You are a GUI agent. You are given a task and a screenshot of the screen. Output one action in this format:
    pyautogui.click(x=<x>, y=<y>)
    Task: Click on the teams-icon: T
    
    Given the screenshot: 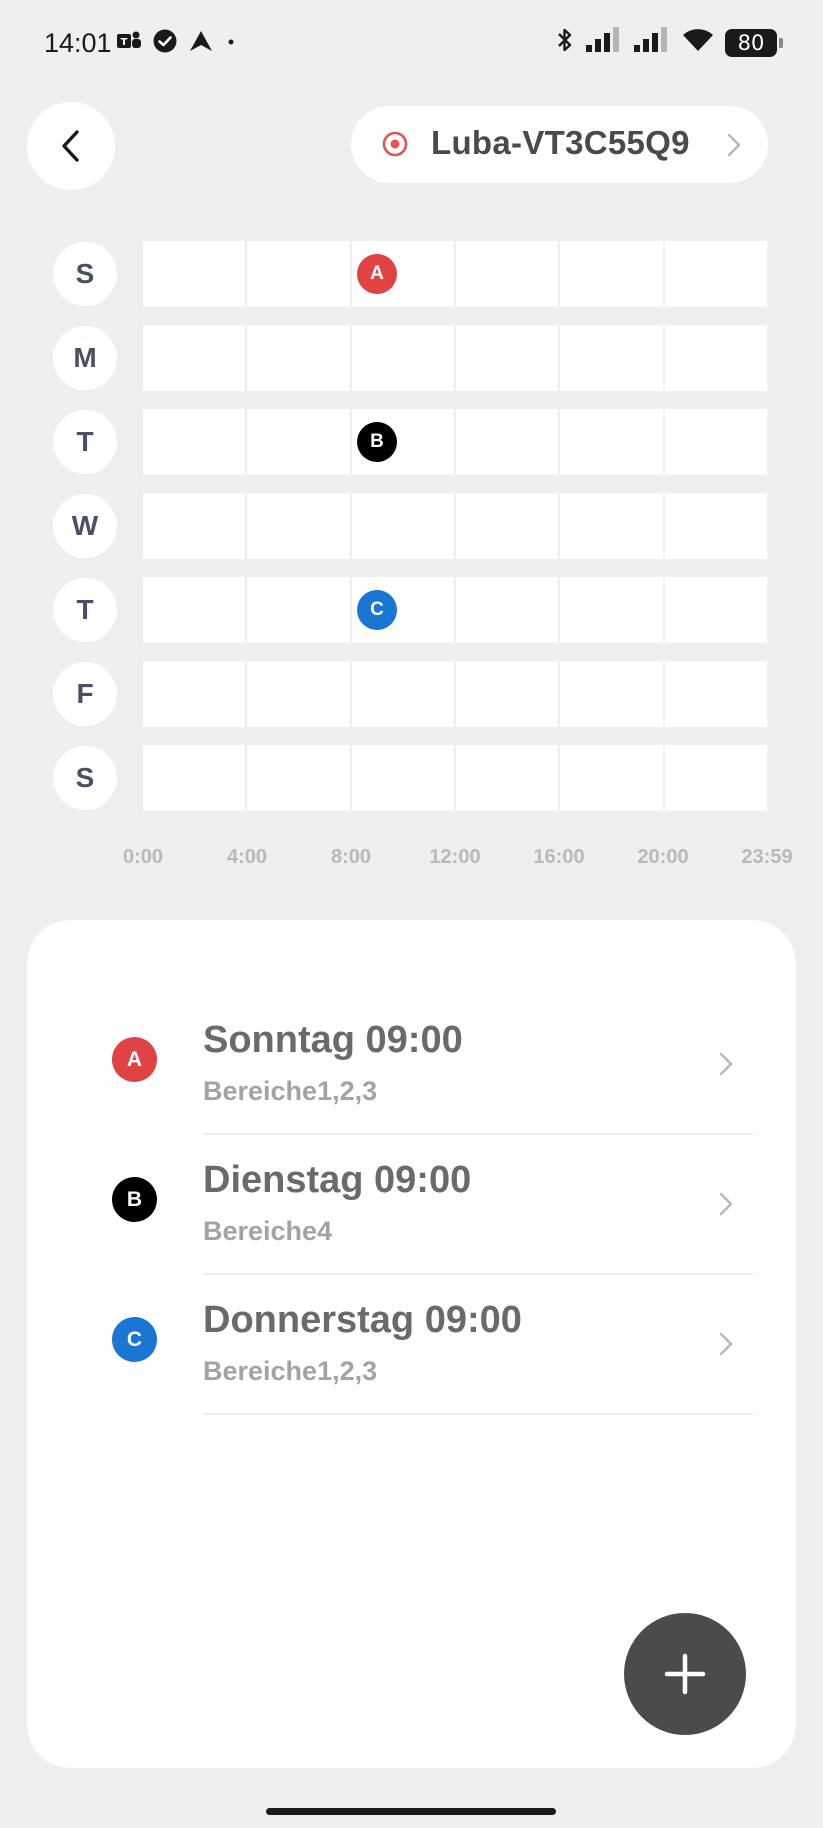 What is the action you would take?
    pyautogui.click(x=129, y=43)
    